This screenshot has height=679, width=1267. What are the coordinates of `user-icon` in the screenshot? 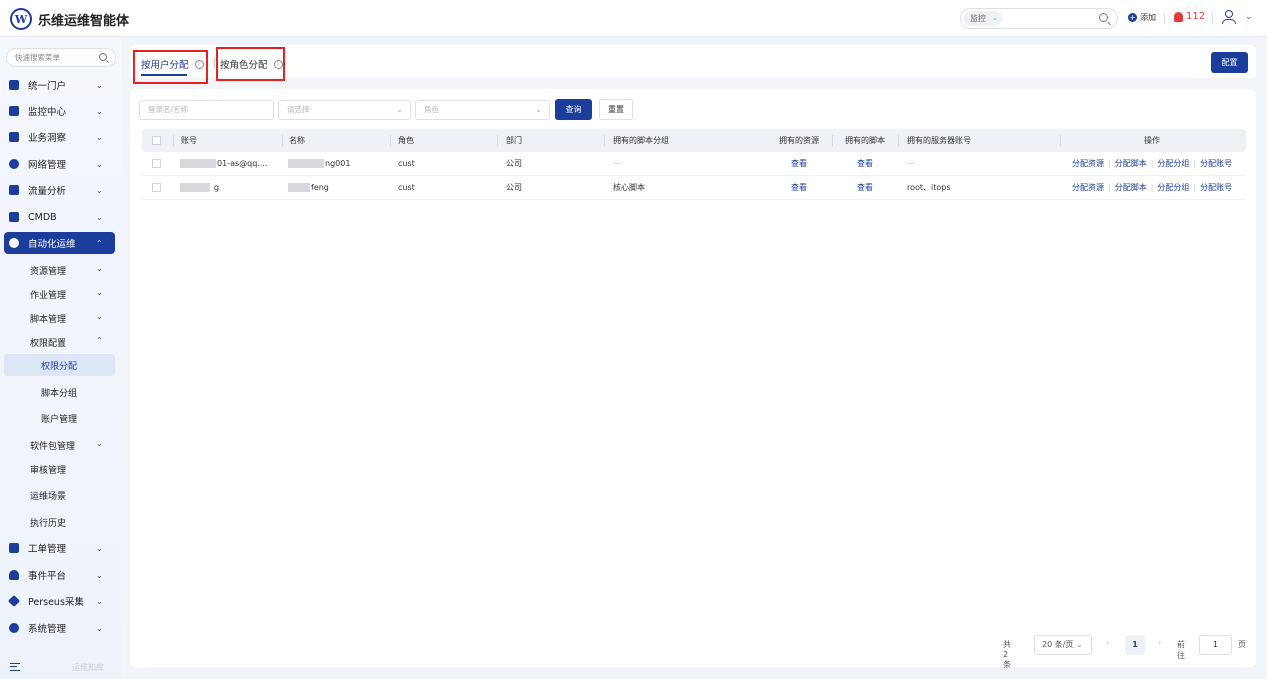 It's located at (1229, 17).